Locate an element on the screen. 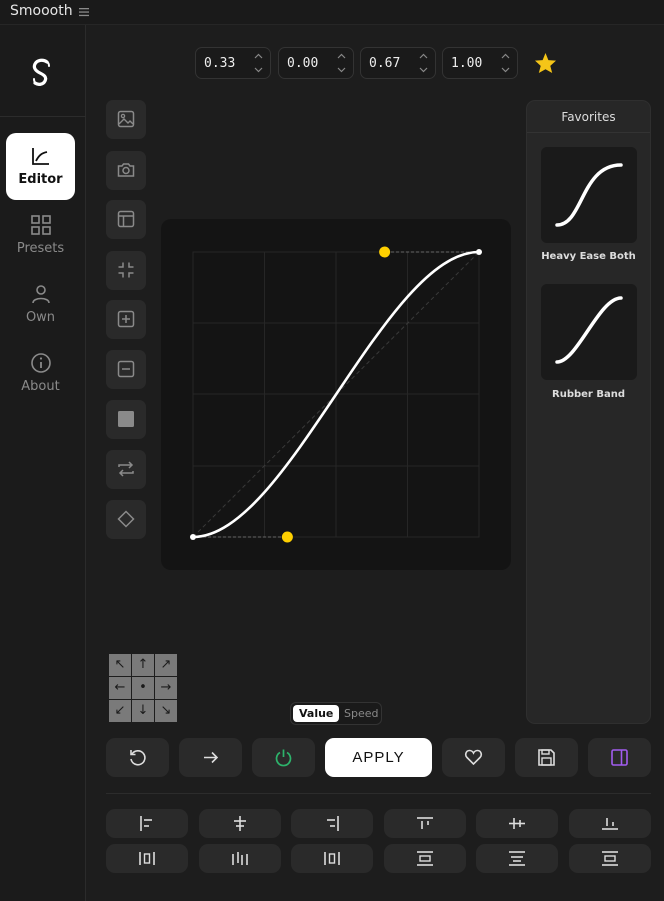  align-top-icon is located at coordinates (425, 823).